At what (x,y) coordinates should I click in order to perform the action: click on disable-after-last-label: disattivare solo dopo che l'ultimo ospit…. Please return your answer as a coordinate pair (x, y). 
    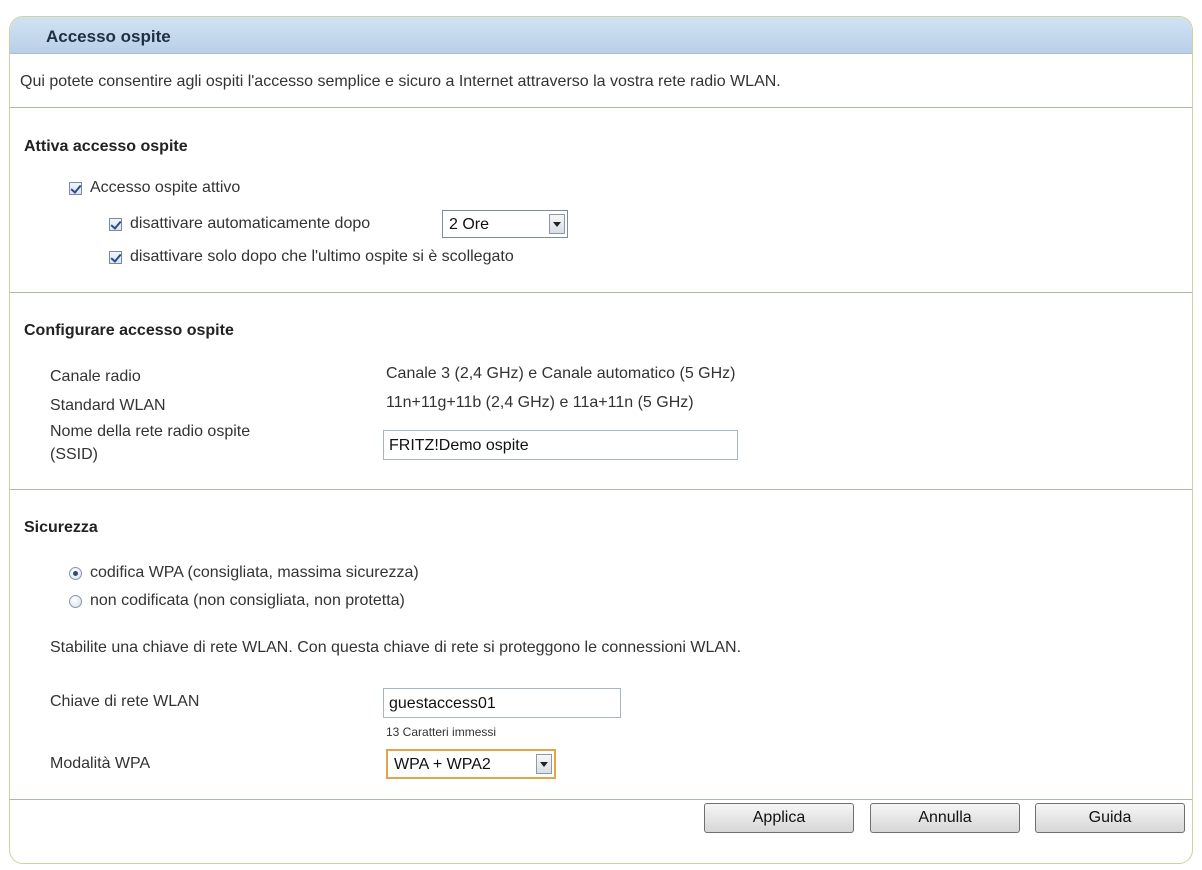
    Looking at the image, I should click on (322, 256).